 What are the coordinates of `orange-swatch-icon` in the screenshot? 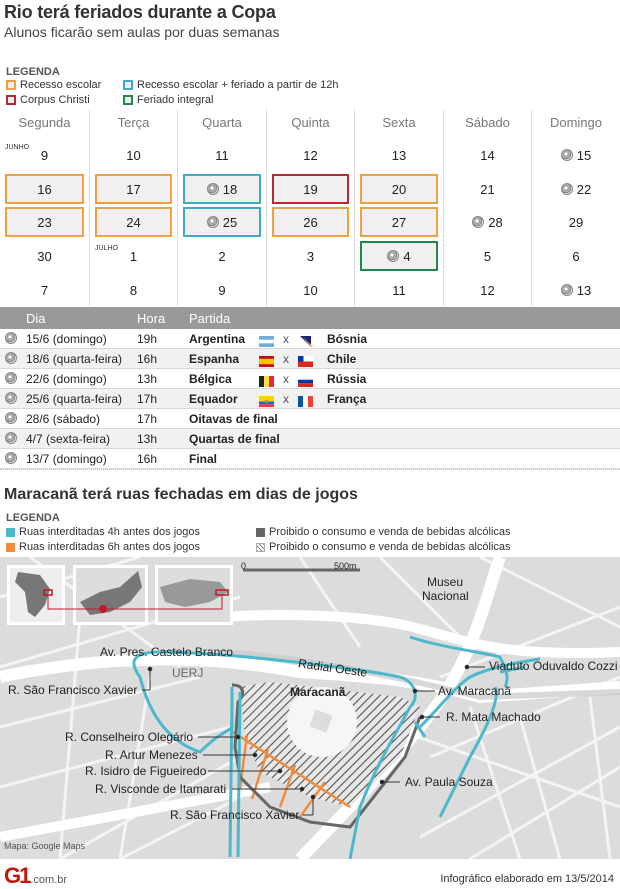 It's located at (10, 547).